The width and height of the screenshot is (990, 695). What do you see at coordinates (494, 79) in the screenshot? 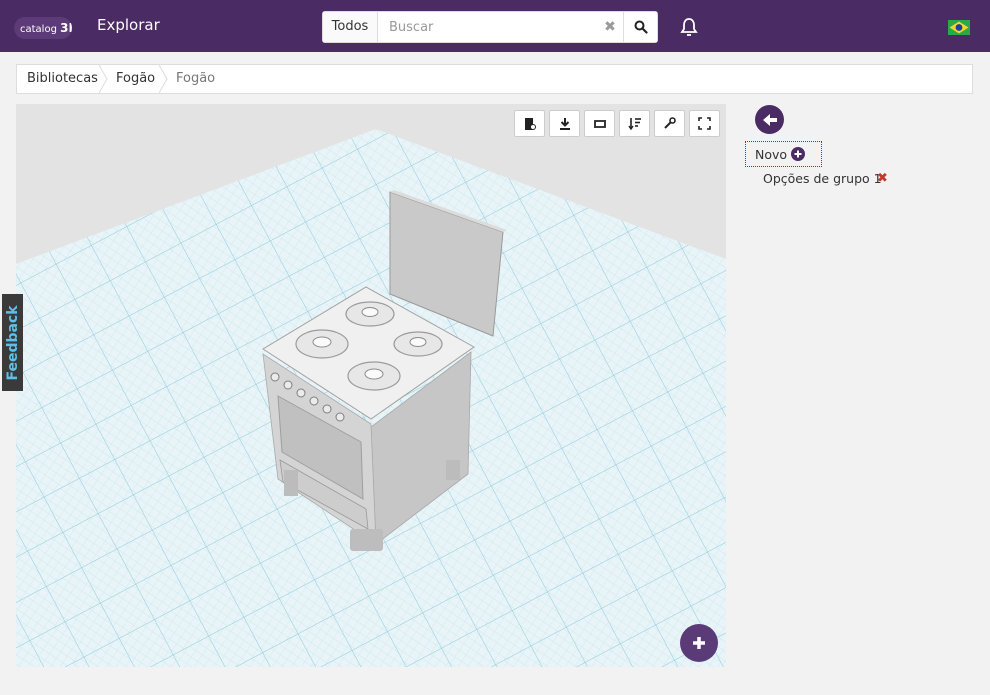
I see `breadcrumb: Bibliotecas Fogão Fogão` at bounding box center [494, 79].